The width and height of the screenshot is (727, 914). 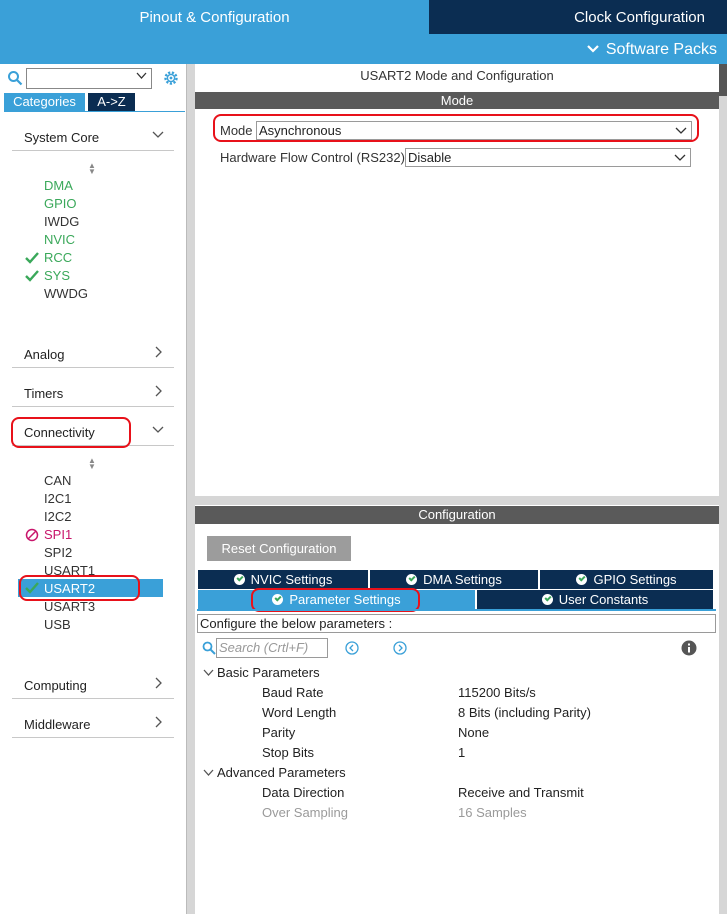 What do you see at coordinates (58, 535) in the screenshot?
I see `list-item-spi1: SPI1` at bounding box center [58, 535].